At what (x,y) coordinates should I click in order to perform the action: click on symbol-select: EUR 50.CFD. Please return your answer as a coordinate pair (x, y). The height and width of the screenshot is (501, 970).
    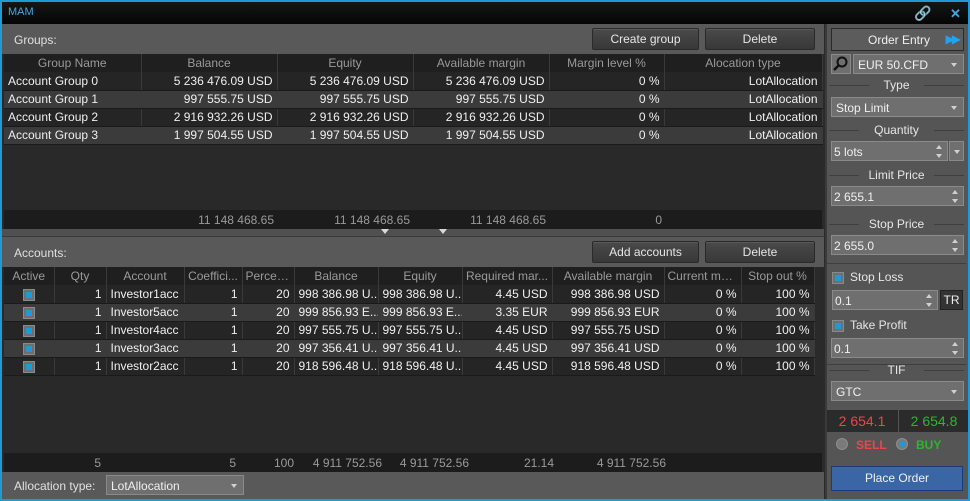
    Looking at the image, I should click on (908, 64).